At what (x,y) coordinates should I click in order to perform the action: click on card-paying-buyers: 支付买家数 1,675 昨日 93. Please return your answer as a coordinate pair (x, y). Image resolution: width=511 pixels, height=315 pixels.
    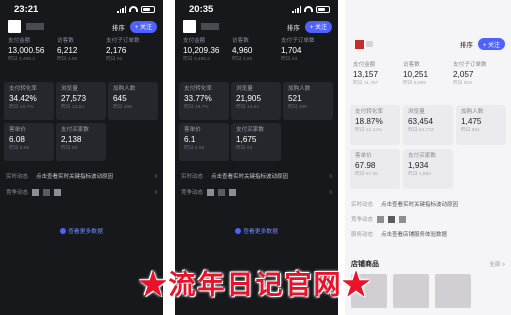
    Looking at the image, I should click on (256, 142).